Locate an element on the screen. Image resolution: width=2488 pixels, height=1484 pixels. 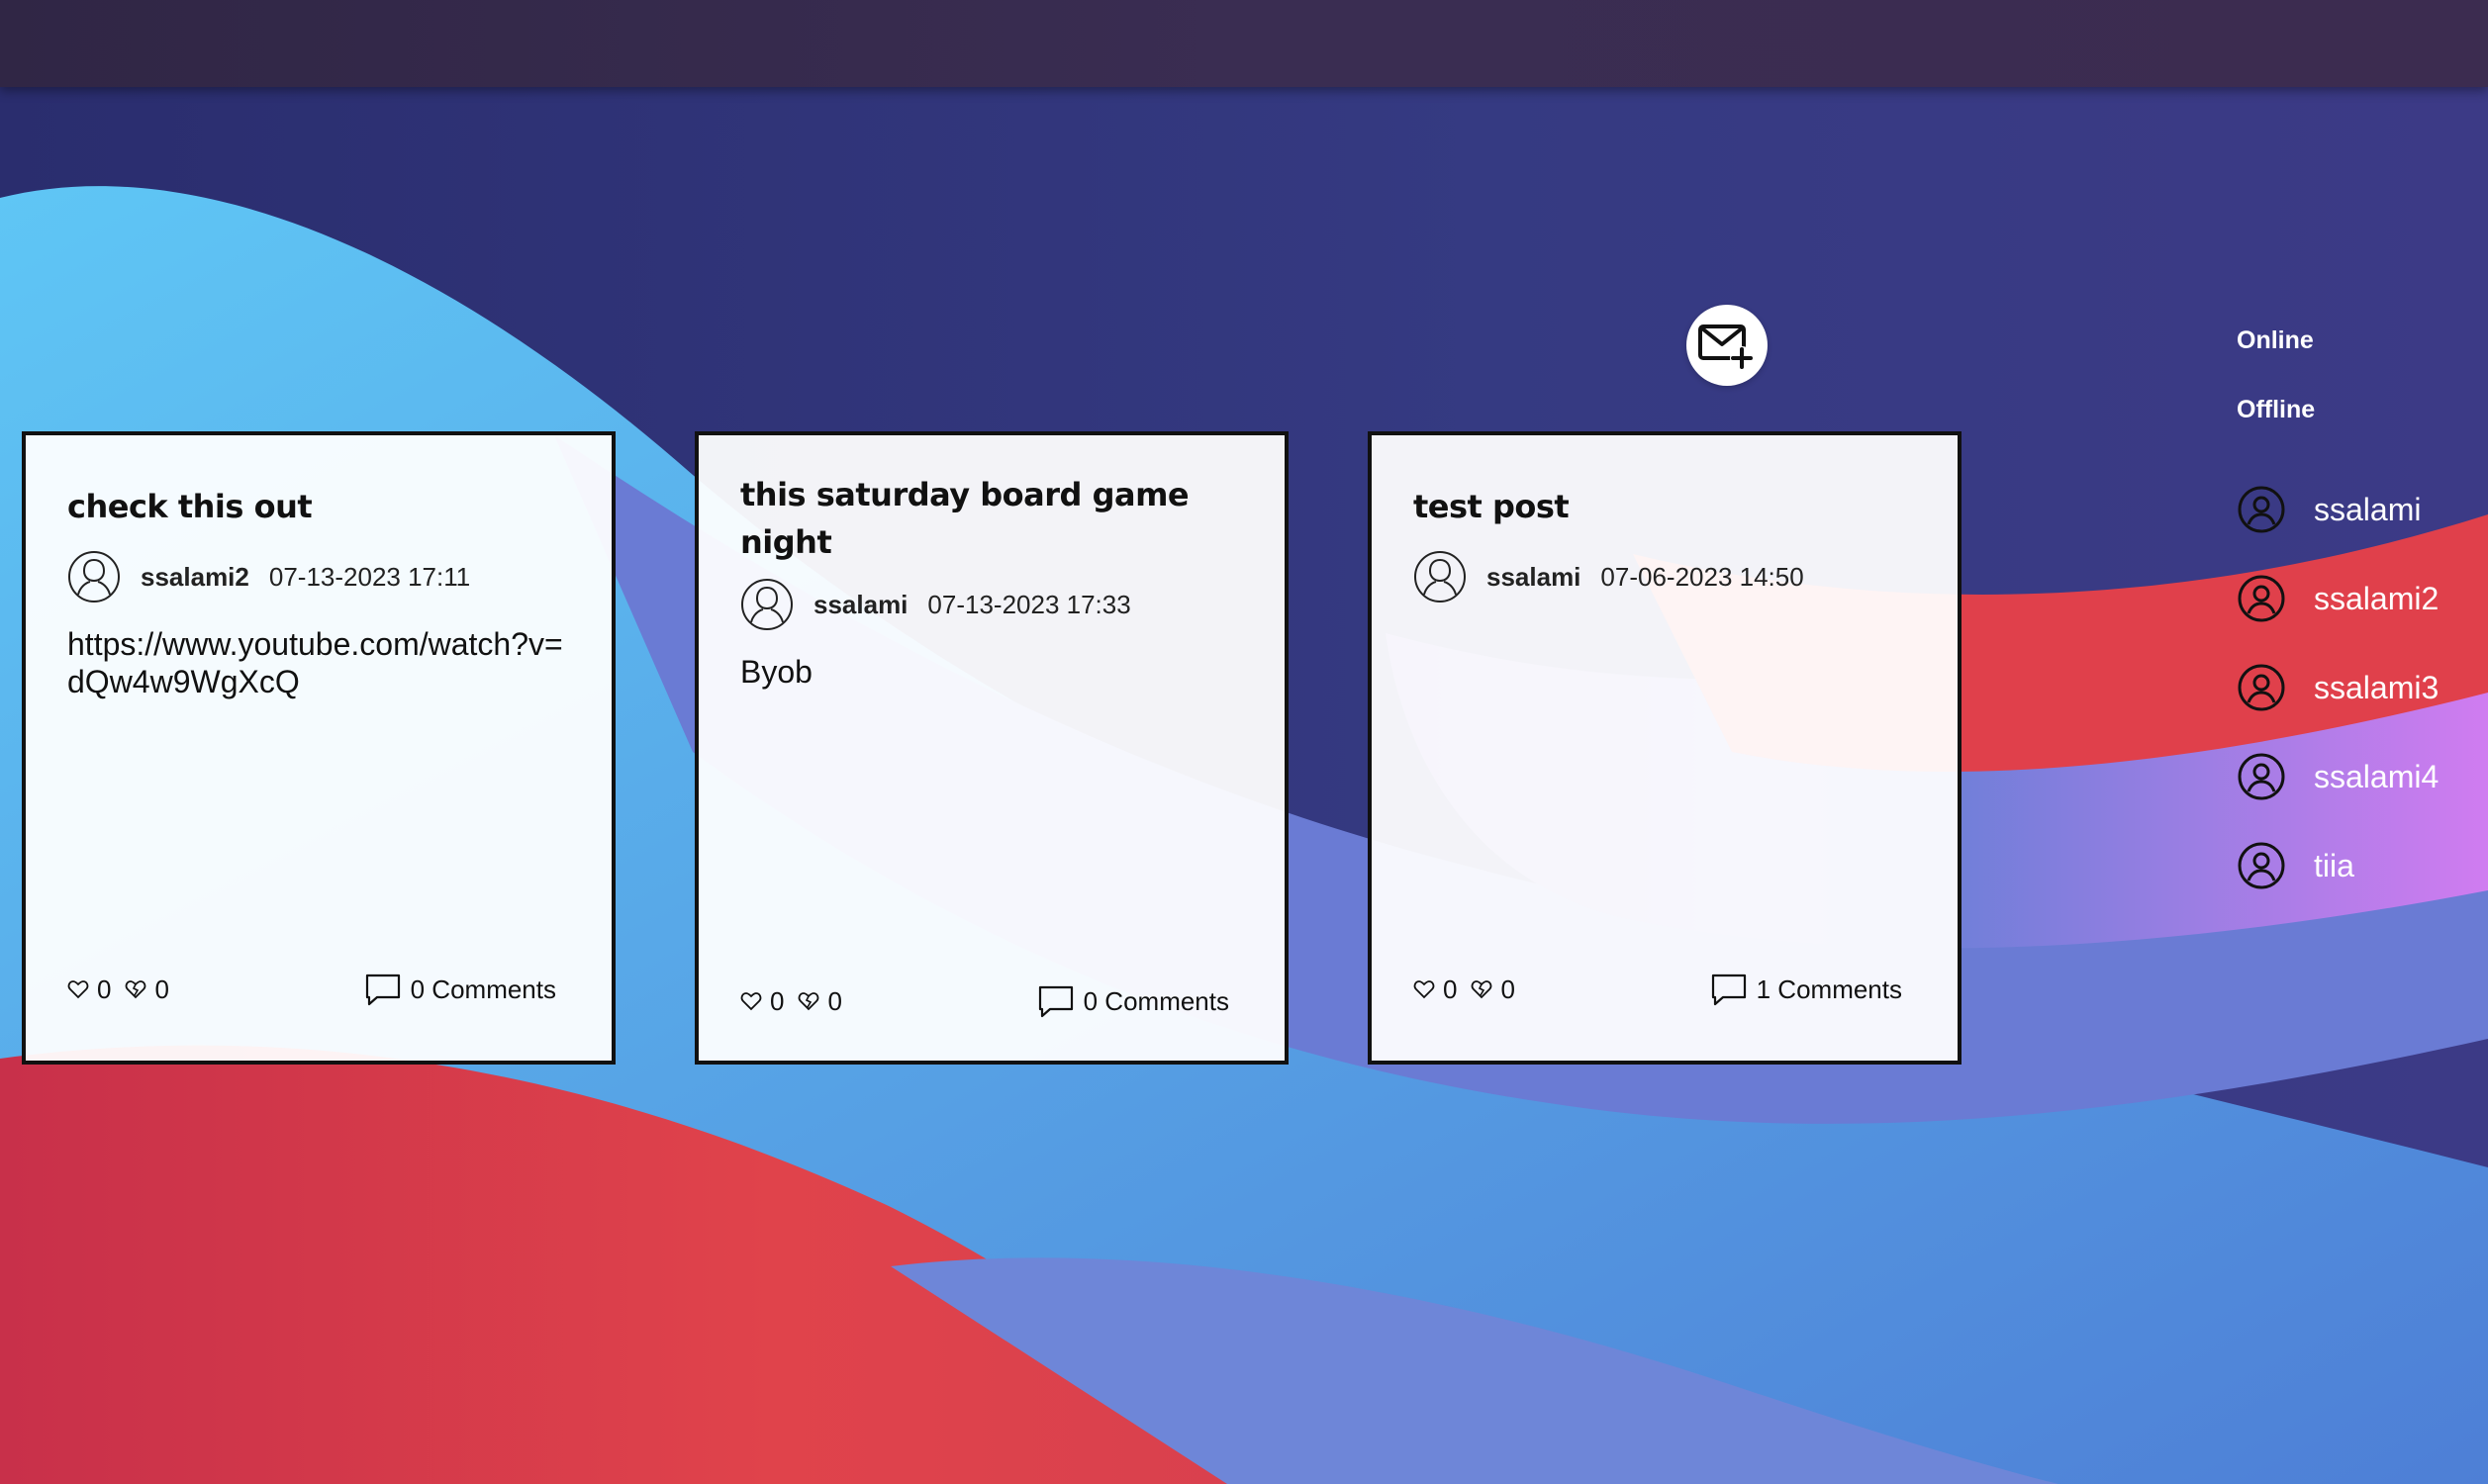
post-body: Byob is located at coordinates (776, 672).